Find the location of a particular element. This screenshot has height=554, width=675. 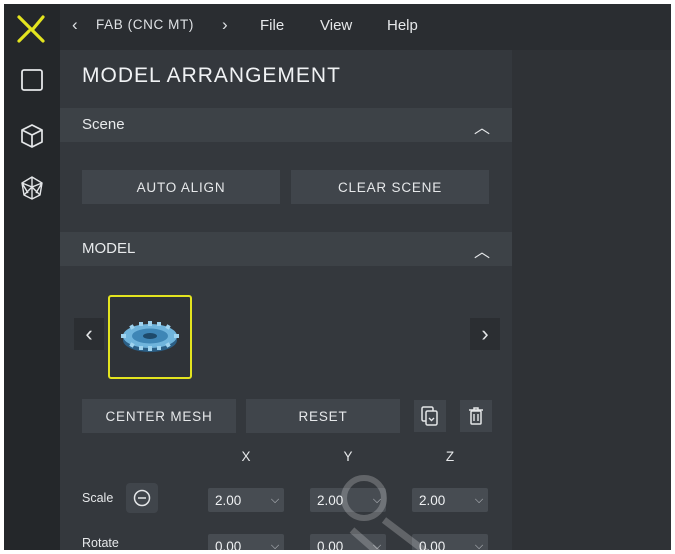

next-model-button: › is located at coordinates (485, 334).